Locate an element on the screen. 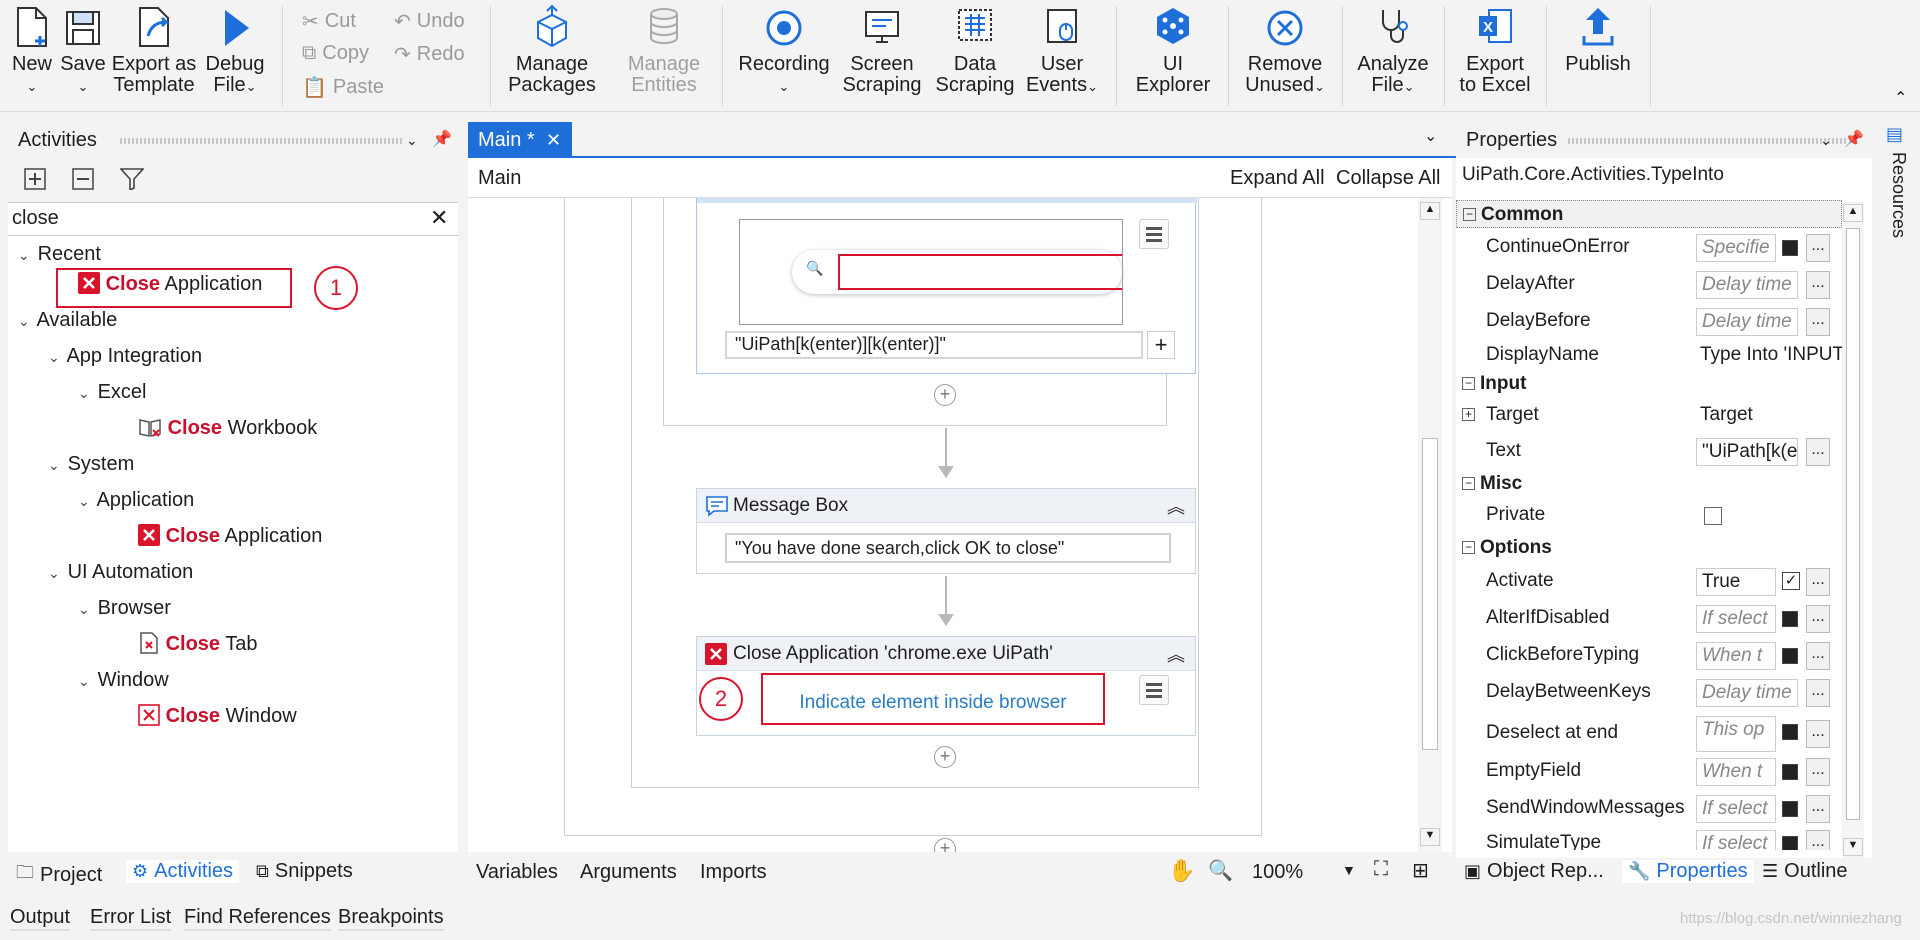  user-events-button: User Events⌄ is located at coordinates (1062, 50).